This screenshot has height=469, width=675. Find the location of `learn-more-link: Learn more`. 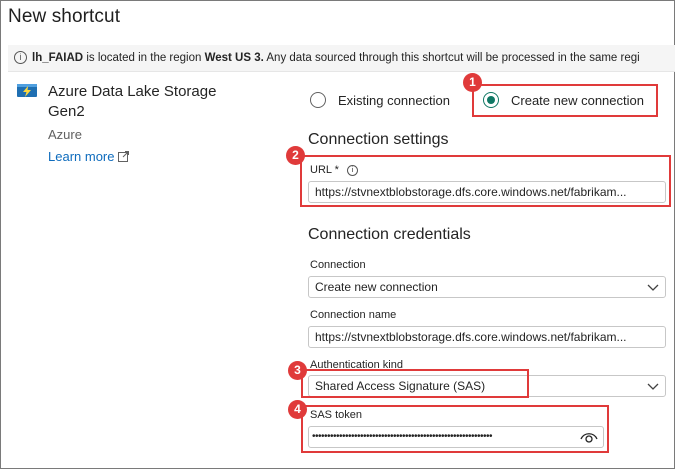

learn-more-link: Learn more is located at coordinates (89, 156).